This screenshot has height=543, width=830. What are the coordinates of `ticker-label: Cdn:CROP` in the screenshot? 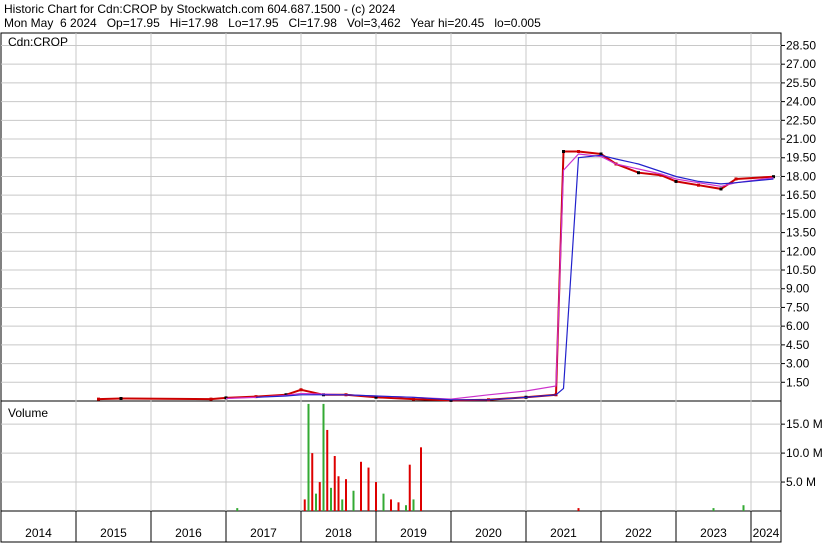 It's located at (38, 42).